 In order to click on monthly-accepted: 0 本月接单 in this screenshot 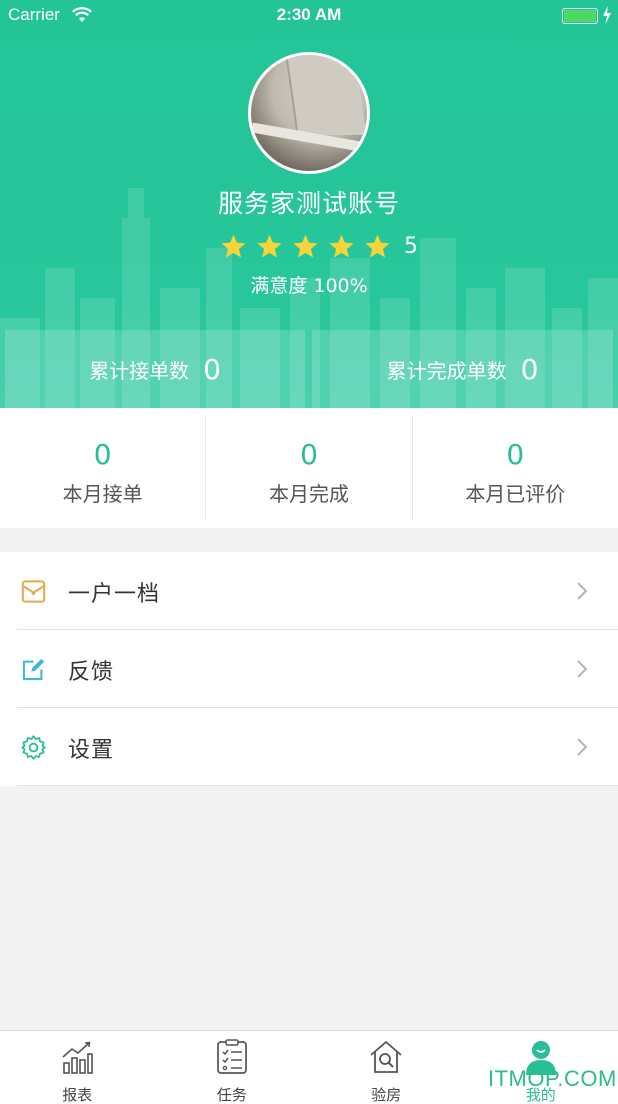, I will do `click(102, 468)`.